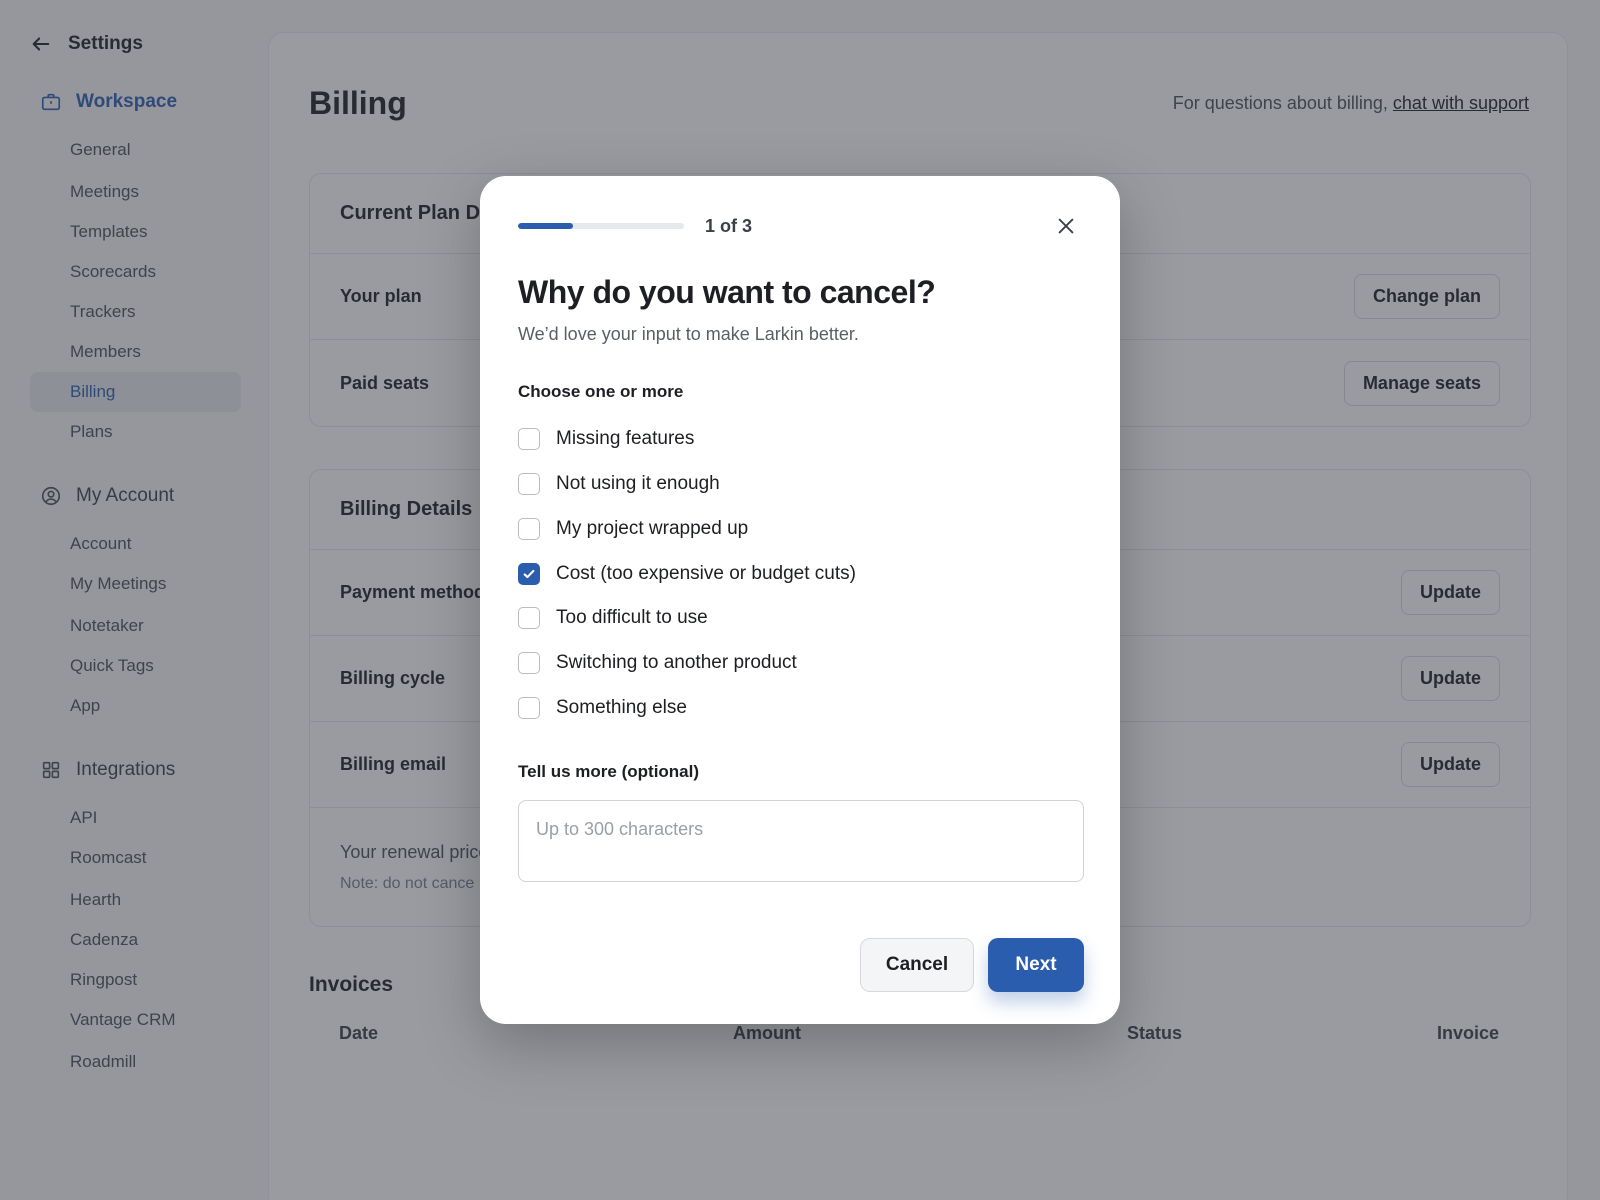  I want to click on checkmark-icon, so click(529, 574).